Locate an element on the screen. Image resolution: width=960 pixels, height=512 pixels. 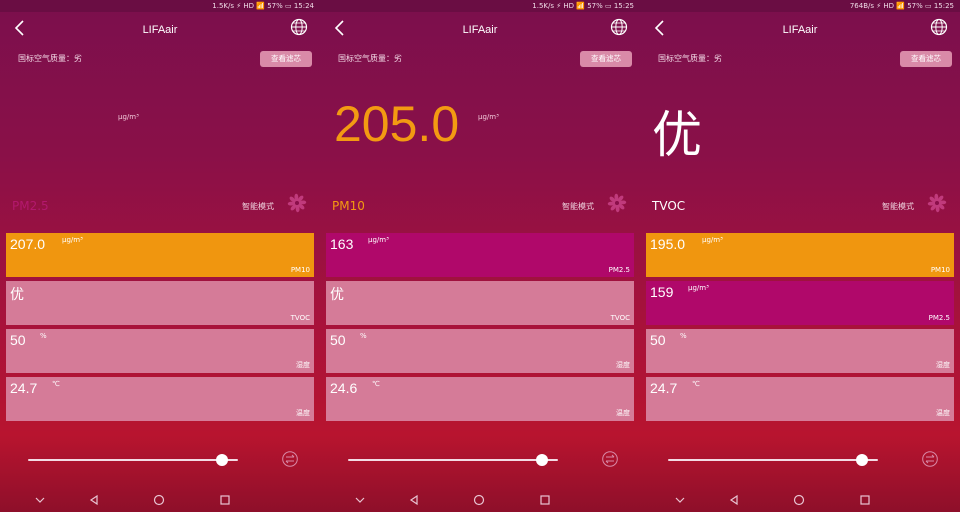
reading-card-pm10: 207.0 μg/m³ PM10 is located at coordinates (160, 255).